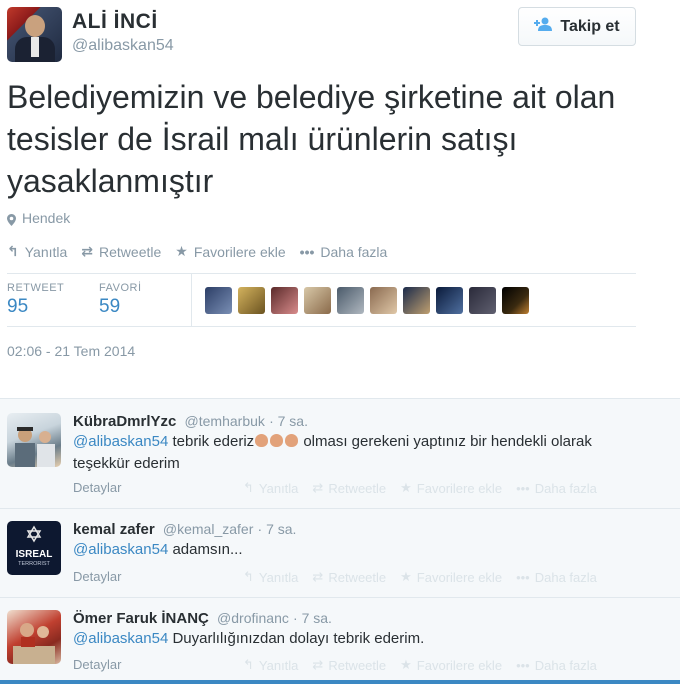 This screenshot has width=680, height=684. What do you see at coordinates (340, 682) in the screenshot?
I see `bottom-accent-bar` at bounding box center [340, 682].